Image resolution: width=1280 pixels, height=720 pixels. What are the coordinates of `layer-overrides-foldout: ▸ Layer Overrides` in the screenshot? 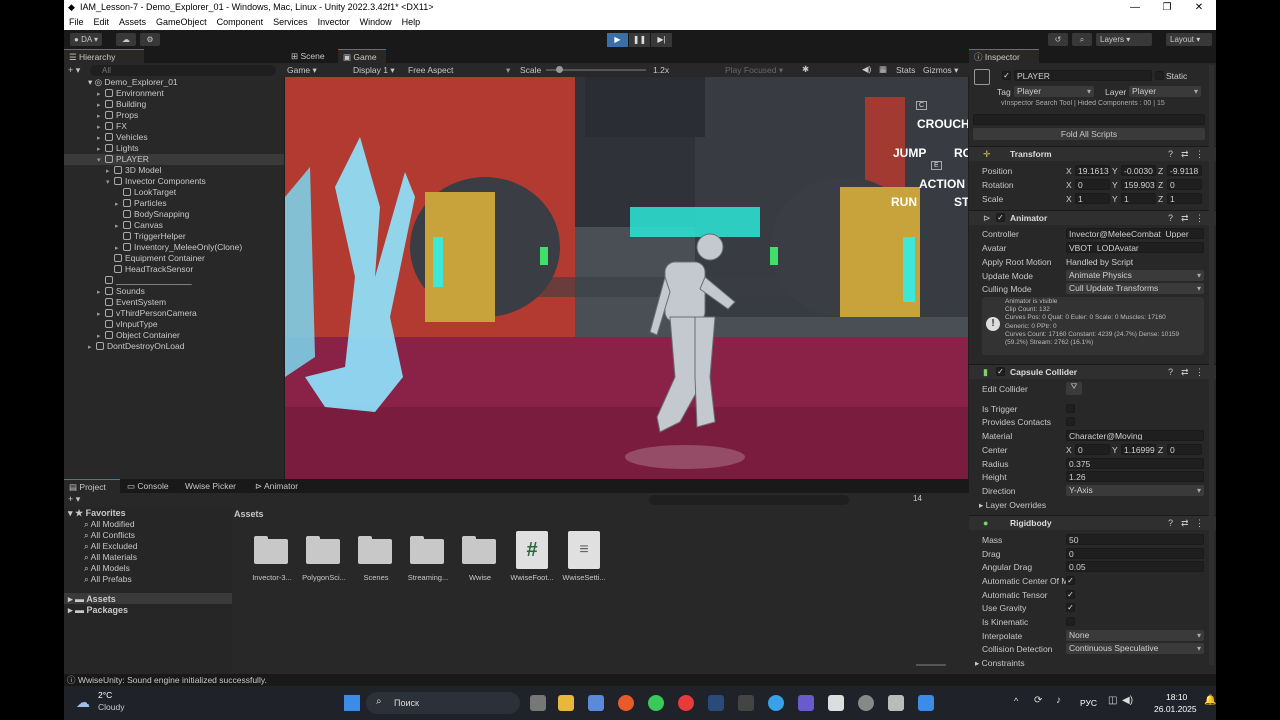 It's located at (1012, 505).